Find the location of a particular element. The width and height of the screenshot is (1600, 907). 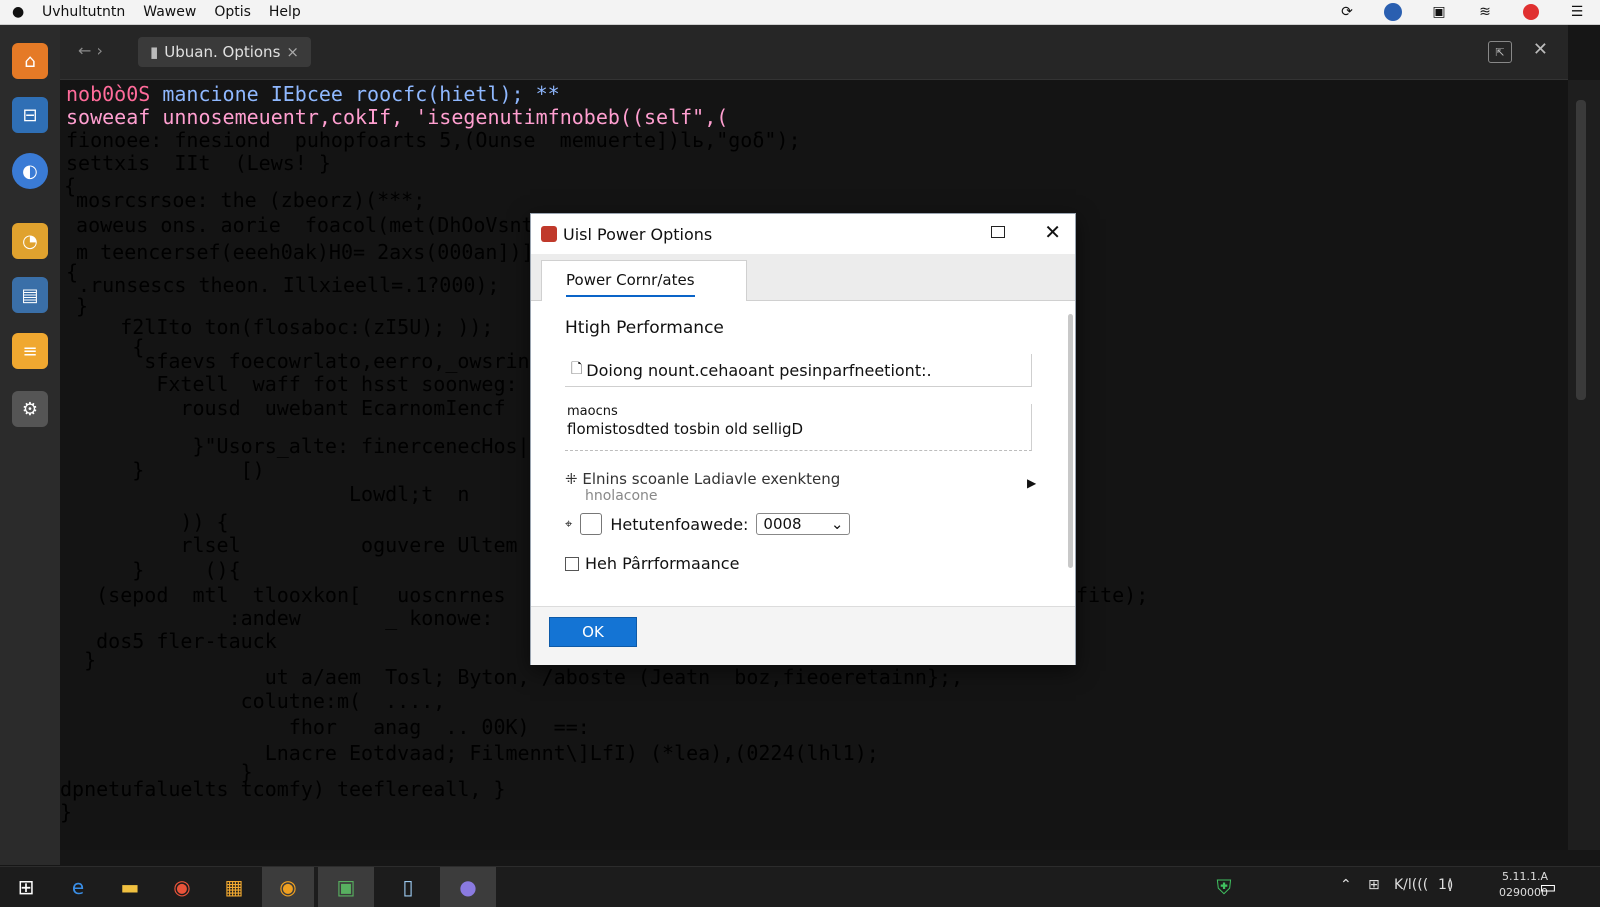

code-line: } (){ is located at coordinates (150, 570).